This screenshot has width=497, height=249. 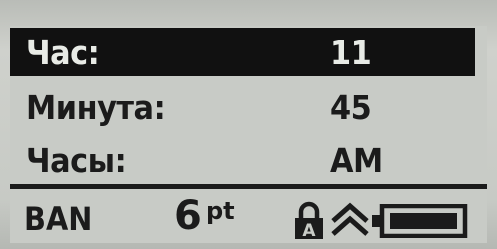 I want to click on battery-icon, so click(x=420, y=221).